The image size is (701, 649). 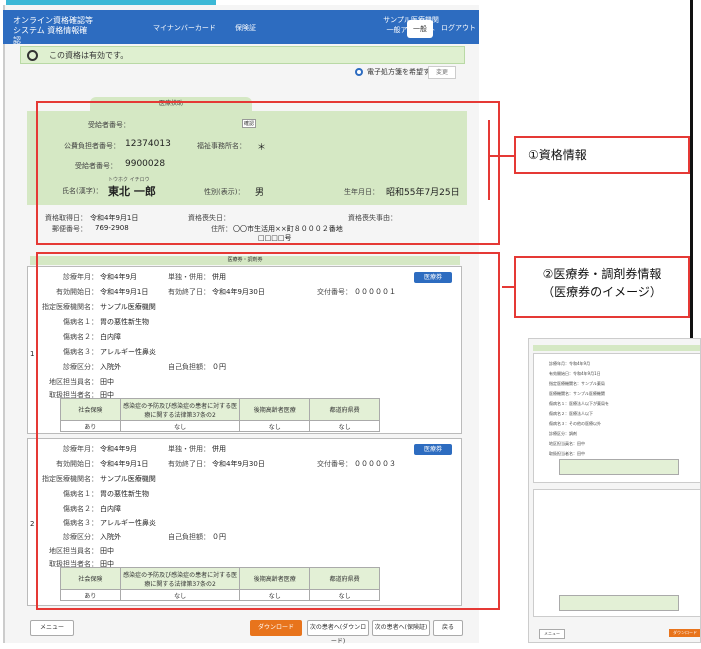 What do you see at coordinates (242, 55) in the screenshot?
I see `status-banner: この資格は有効です。` at bounding box center [242, 55].